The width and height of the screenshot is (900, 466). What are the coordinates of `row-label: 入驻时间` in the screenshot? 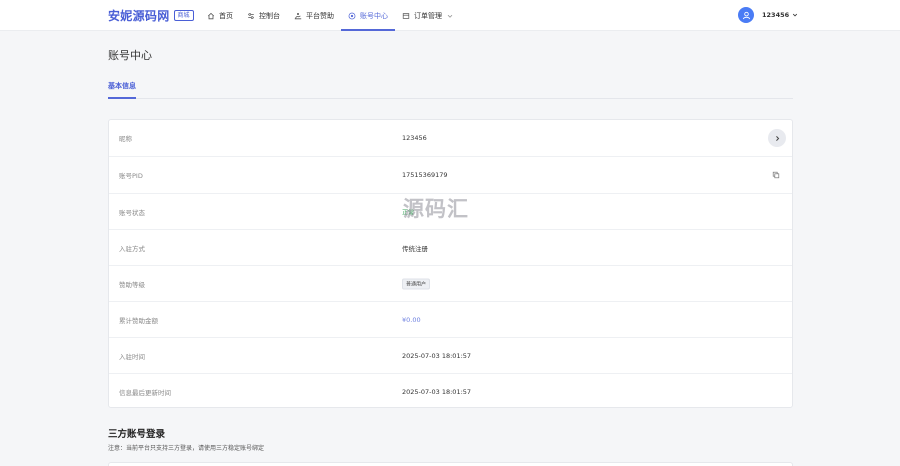 It's located at (132, 356).